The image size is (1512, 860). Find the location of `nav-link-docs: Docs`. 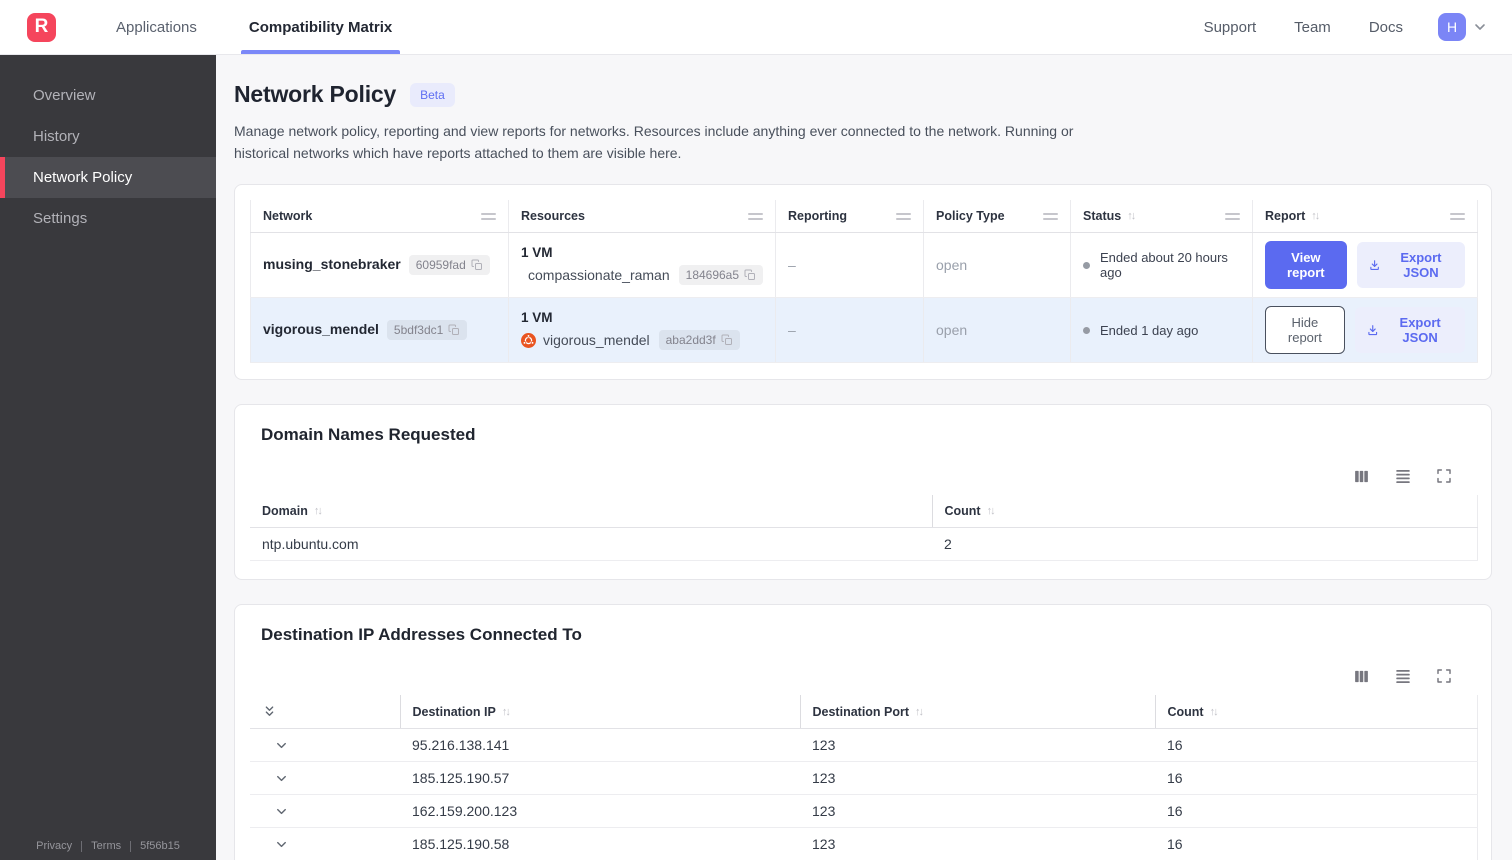

nav-link-docs: Docs is located at coordinates (1386, 27).